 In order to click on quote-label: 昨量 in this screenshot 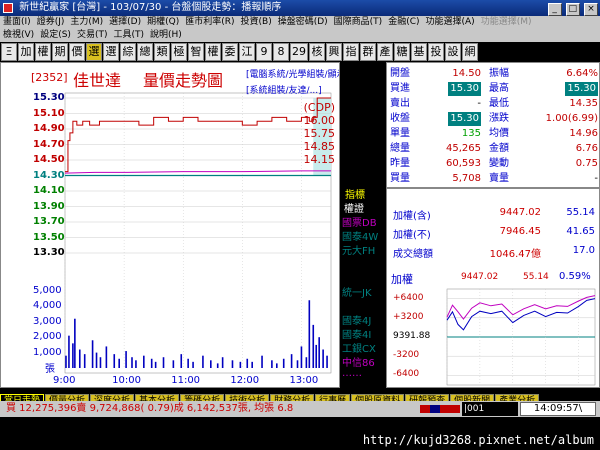, I will do `click(400, 163)`.